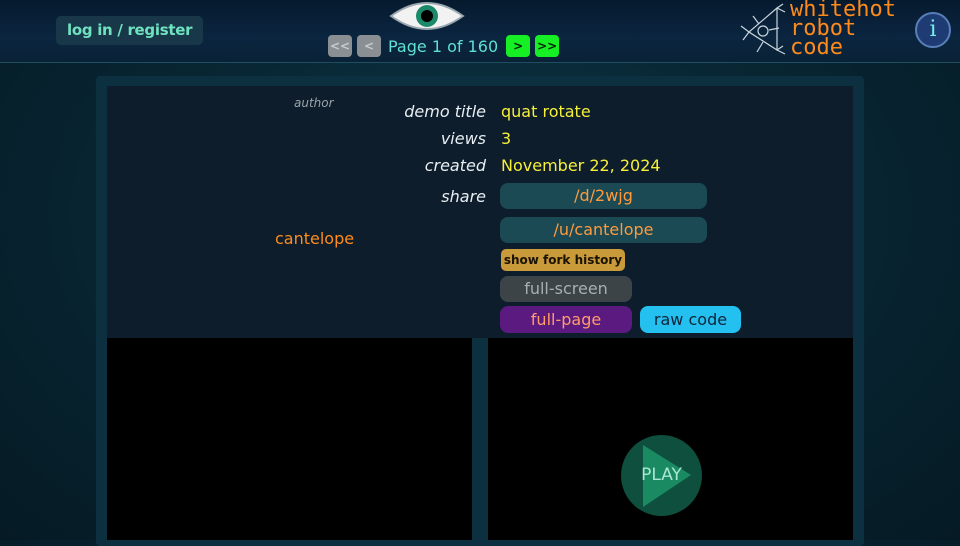 This screenshot has height=546, width=960. I want to click on demo-title: quat rotate, so click(546, 111).